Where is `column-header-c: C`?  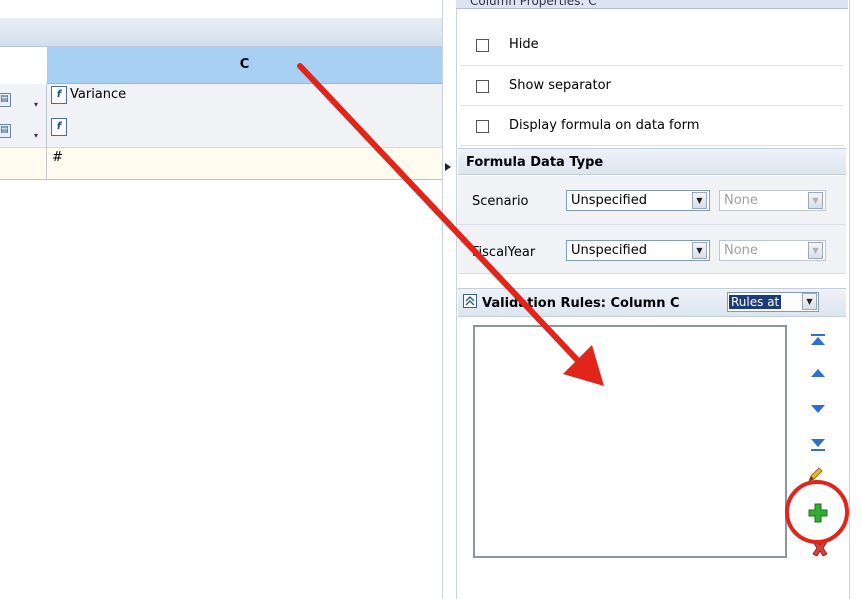 column-header-c: C is located at coordinates (244, 65).